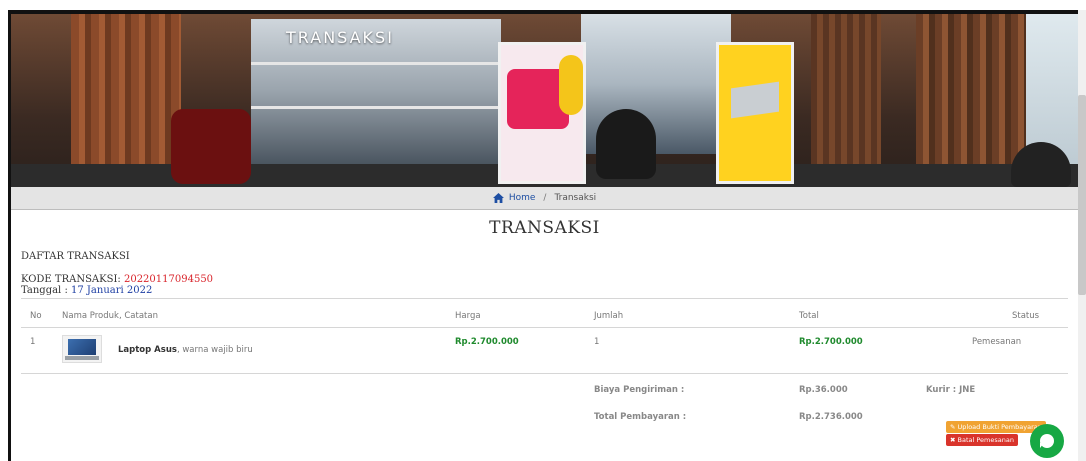 This screenshot has width=1086, height=461. I want to click on hero-chair, so click(211, 146).